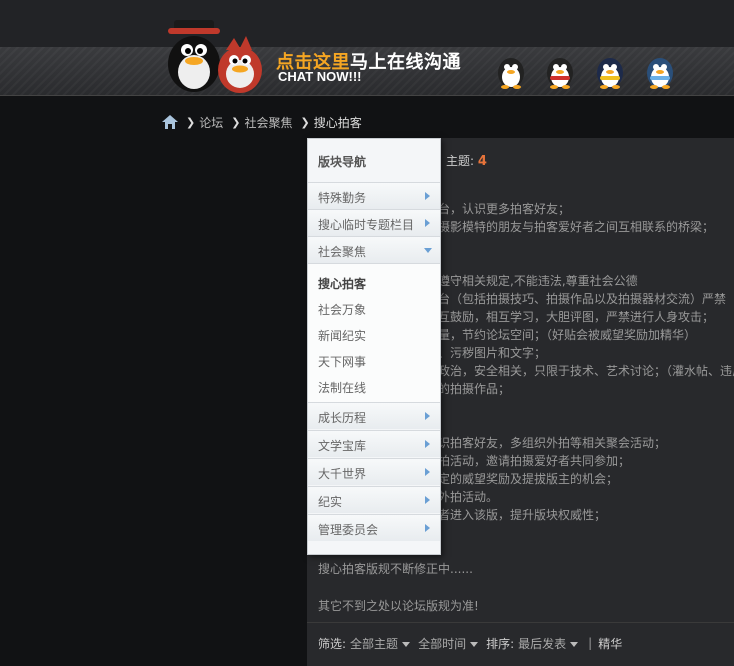 This screenshot has width=734, height=666. Describe the element at coordinates (374, 249) in the screenshot. I see `nav-item-social-focus: 社会聚焦` at that location.